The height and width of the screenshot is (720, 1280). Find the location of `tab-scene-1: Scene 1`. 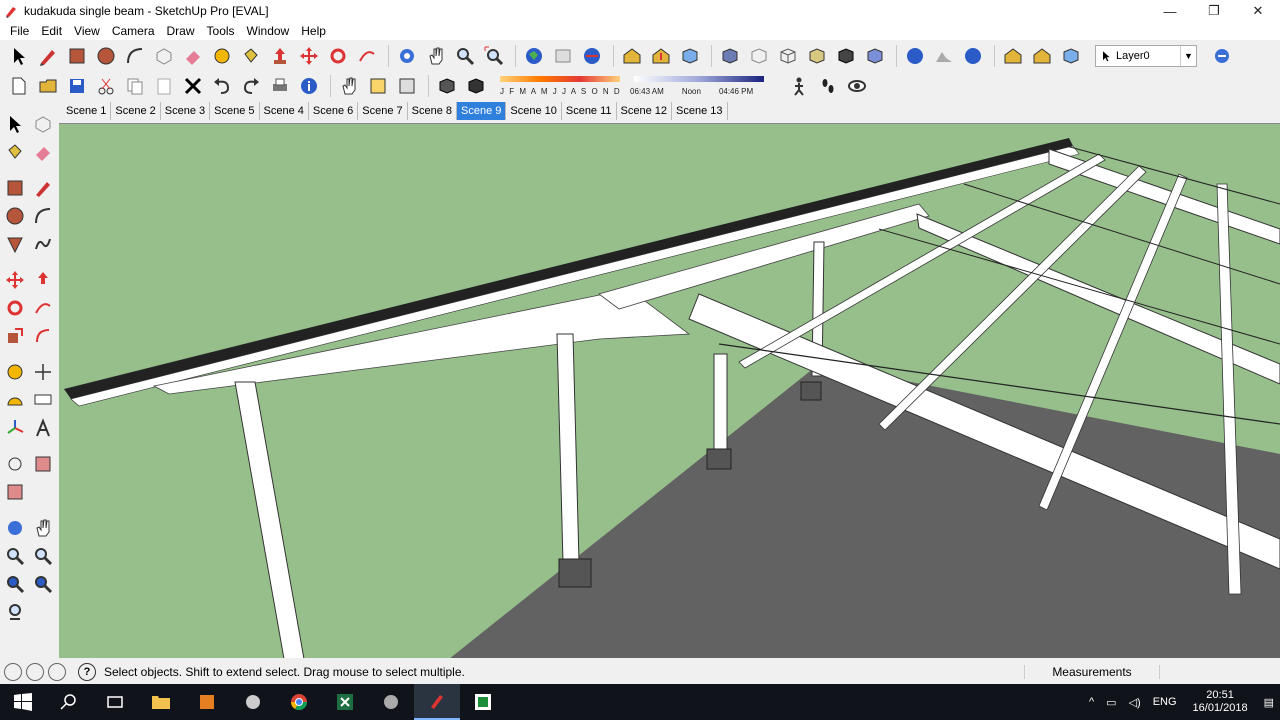

tab-scene-1: Scene 1 is located at coordinates (87, 111).